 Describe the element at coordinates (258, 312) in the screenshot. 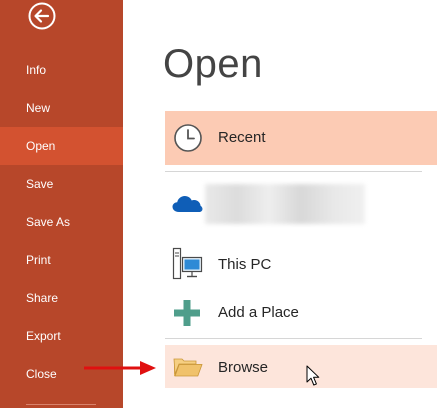

I see `place-add-a-place-label: Add a Place` at that location.